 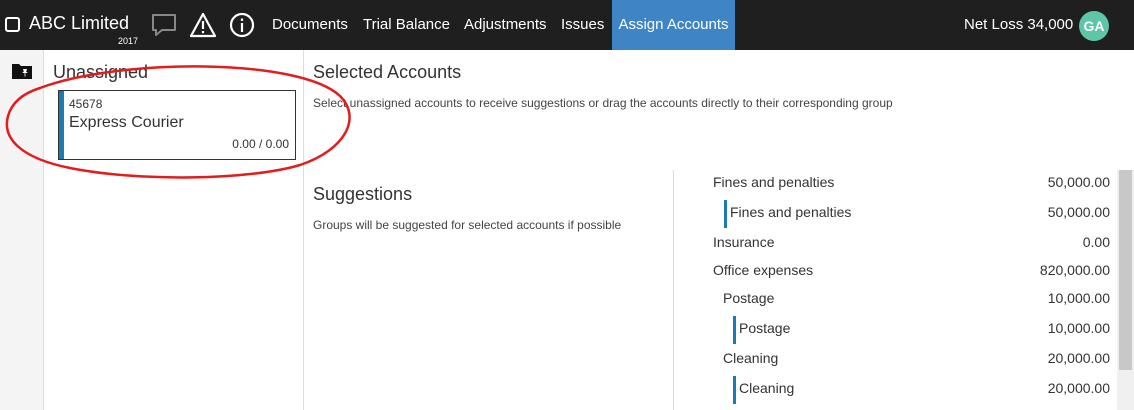 What do you see at coordinates (79, 23) in the screenshot?
I see `company-name: ABC Limited` at bounding box center [79, 23].